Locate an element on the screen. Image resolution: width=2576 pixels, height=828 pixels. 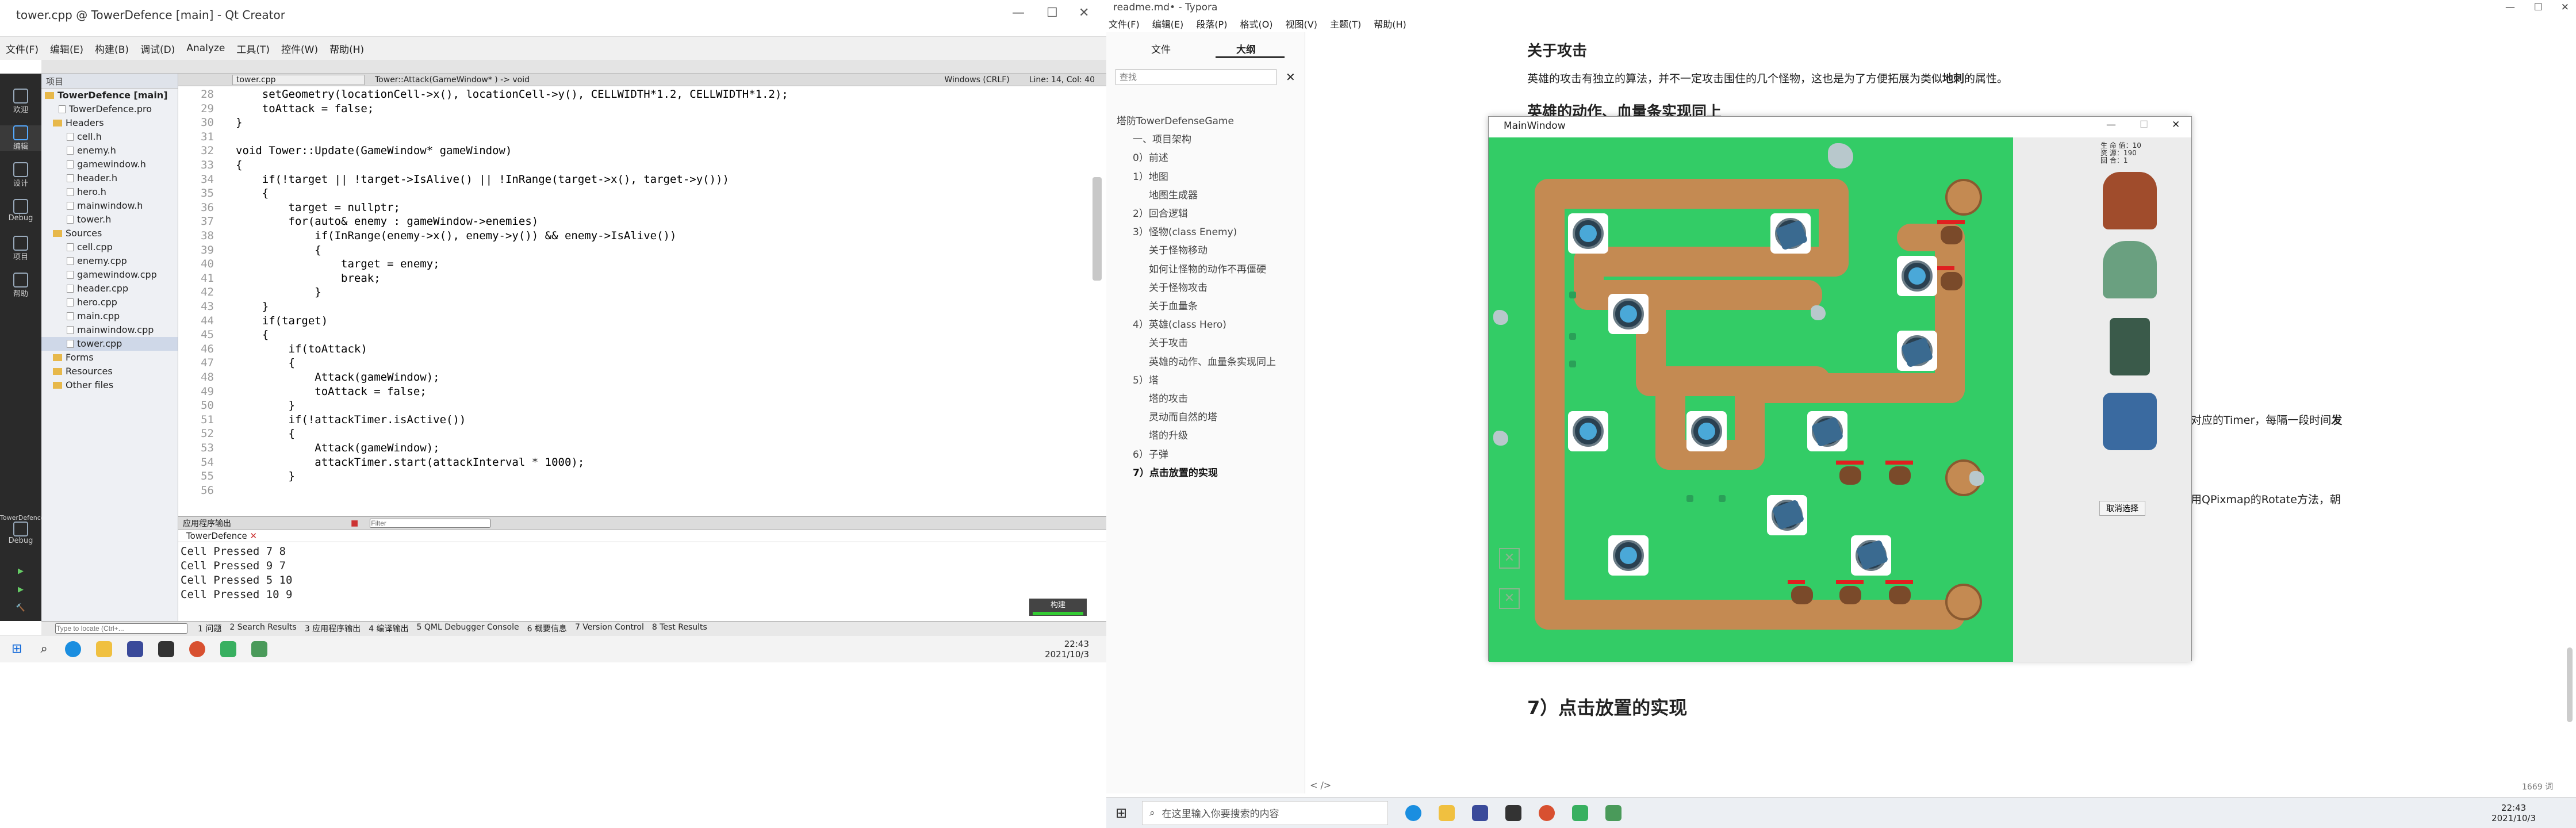
outline-item: 灵动而自然的塔 is located at coordinates (1183, 416).